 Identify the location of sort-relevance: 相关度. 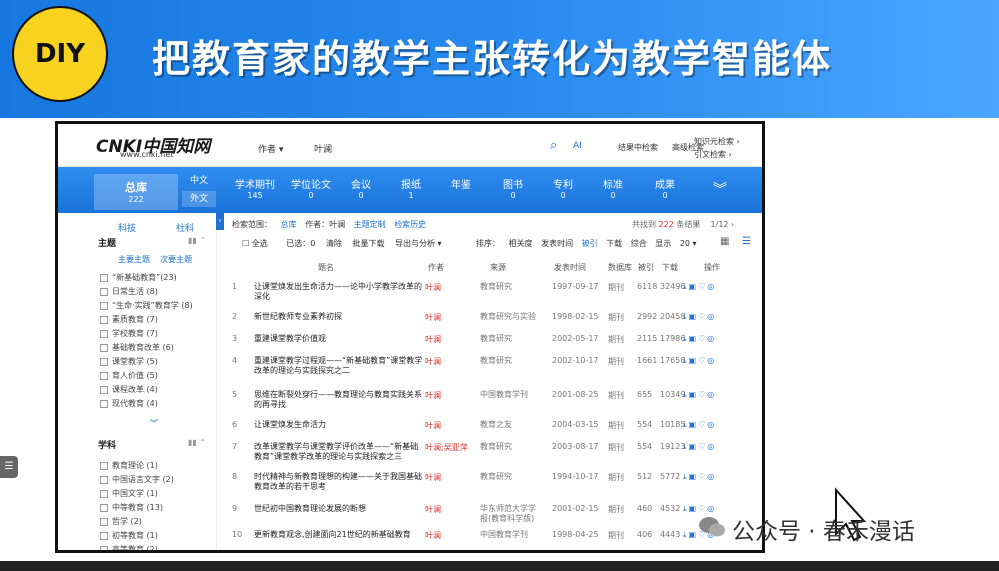
(521, 243).